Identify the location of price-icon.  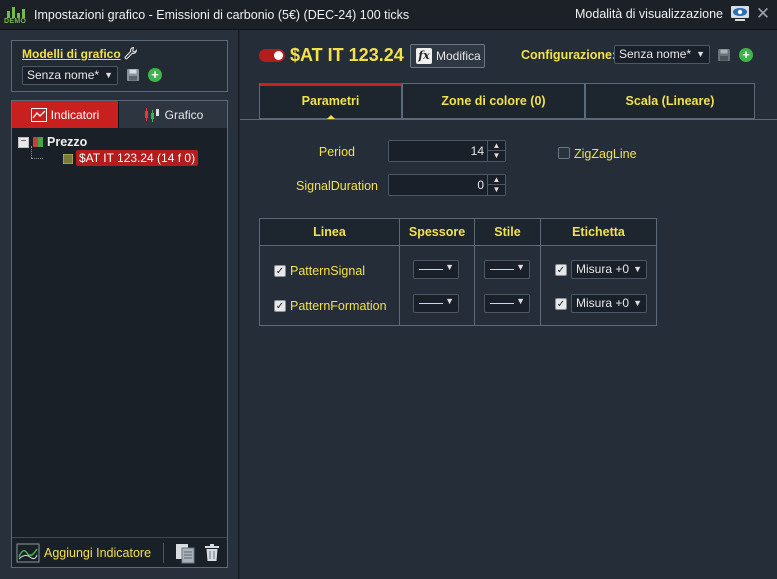
(38, 142).